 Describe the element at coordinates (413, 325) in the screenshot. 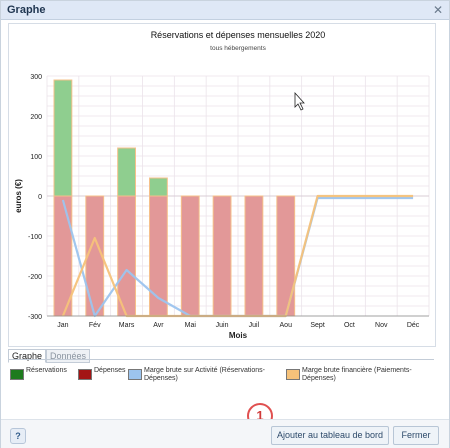

I see `x-tick-label: Déc` at that location.